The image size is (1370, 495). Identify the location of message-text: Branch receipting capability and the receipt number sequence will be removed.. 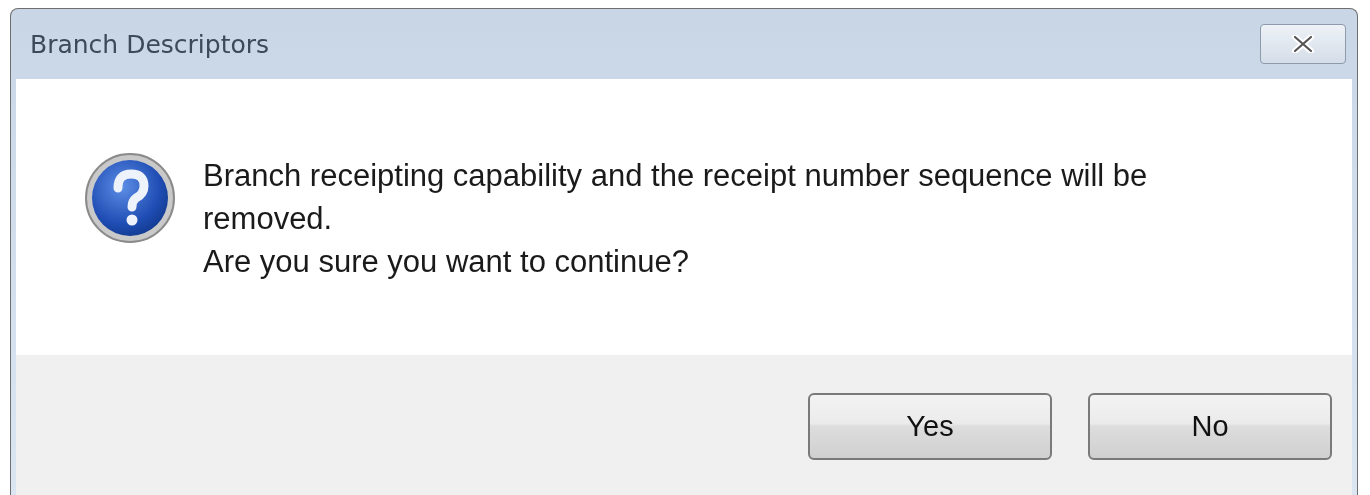
(676, 197).